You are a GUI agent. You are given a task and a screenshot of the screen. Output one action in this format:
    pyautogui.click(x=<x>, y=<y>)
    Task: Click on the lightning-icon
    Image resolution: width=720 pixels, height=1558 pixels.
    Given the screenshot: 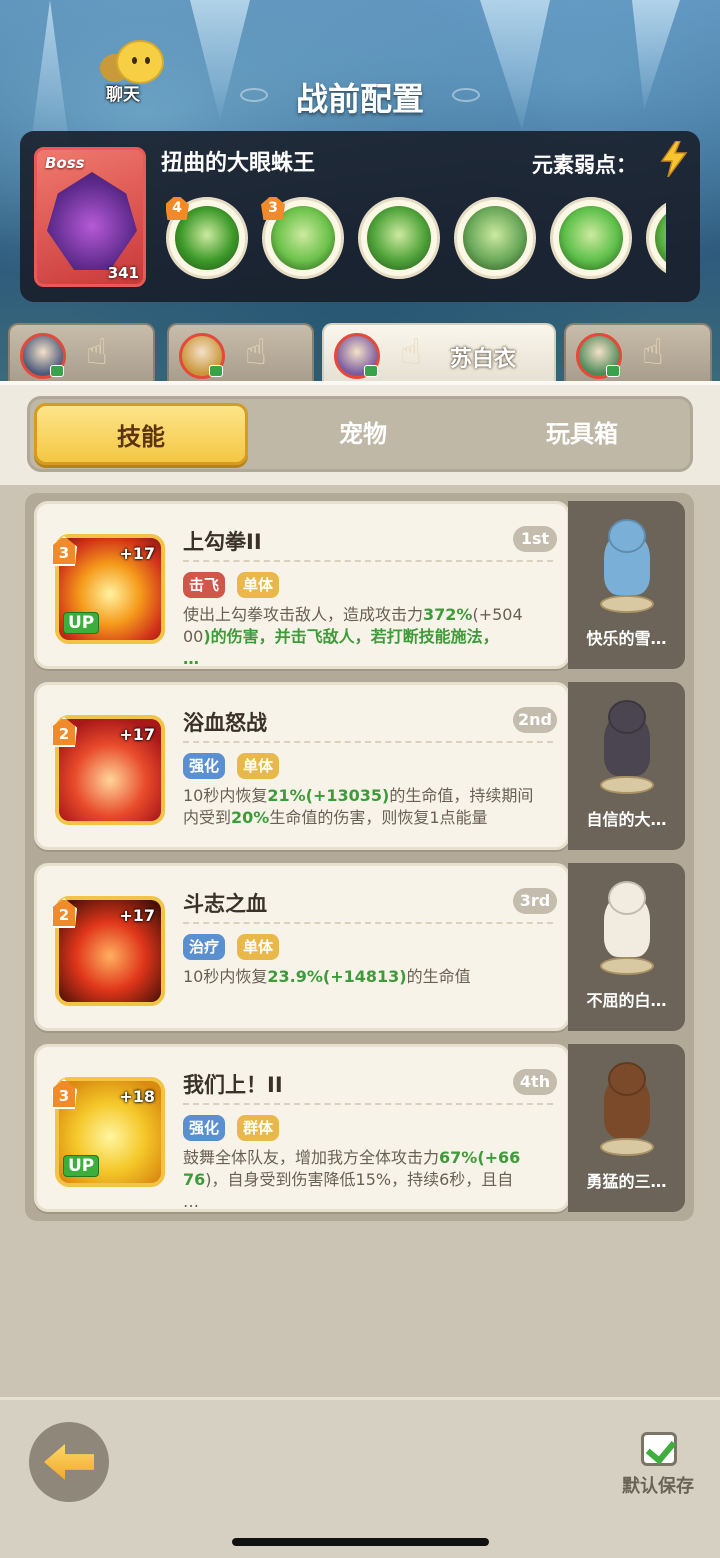 What is the action you would take?
    pyautogui.click(x=674, y=159)
    